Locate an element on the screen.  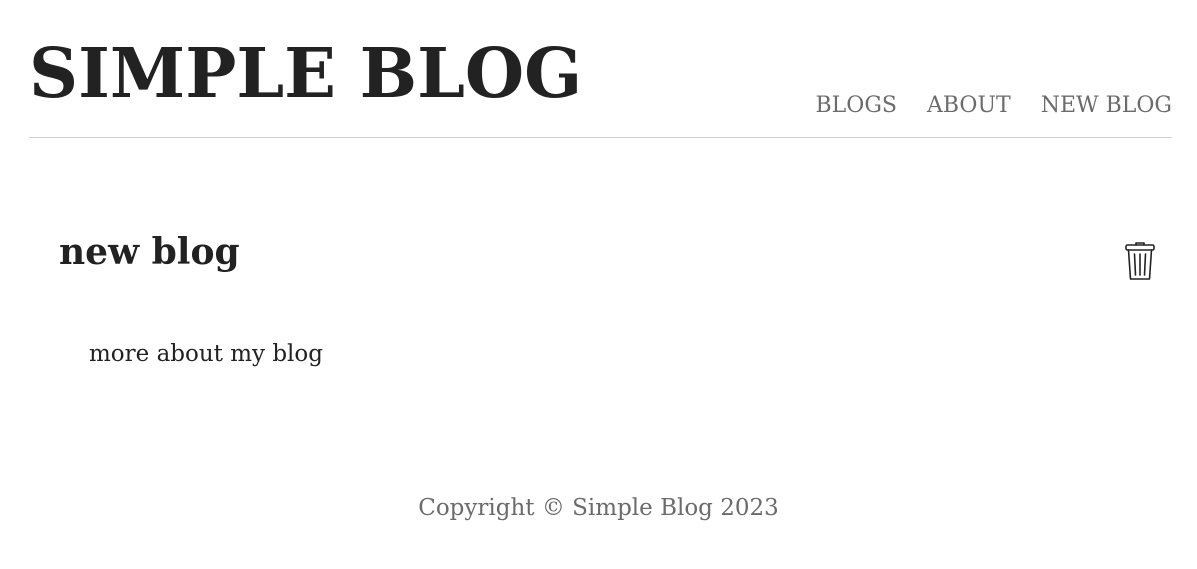
main-nav: BLOGS ABOUT NEW BLOG is located at coordinates (994, 106).